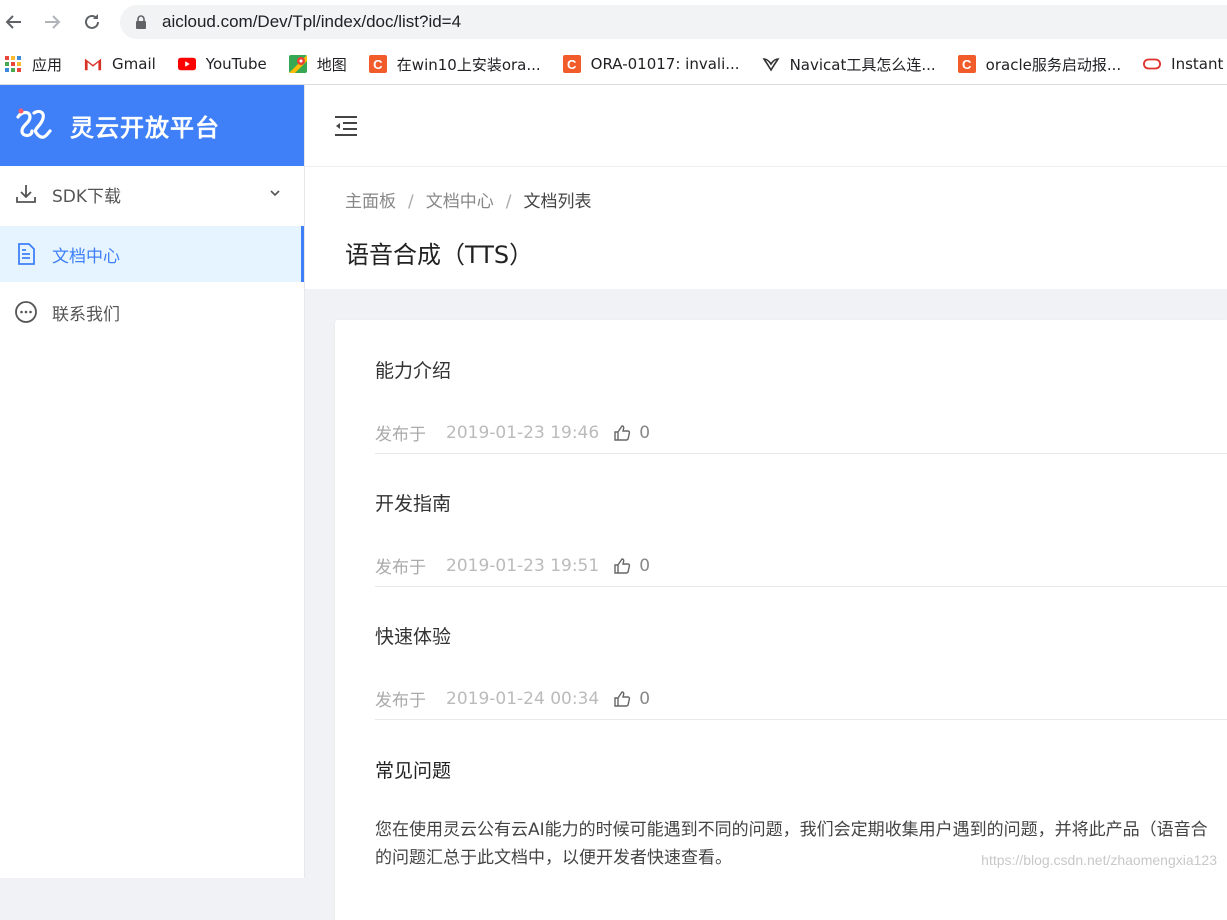 The width and height of the screenshot is (1227, 920). Describe the element at coordinates (86, 314) in the screenshot. I see `sidebar-item-label: 联系我们` at that location.